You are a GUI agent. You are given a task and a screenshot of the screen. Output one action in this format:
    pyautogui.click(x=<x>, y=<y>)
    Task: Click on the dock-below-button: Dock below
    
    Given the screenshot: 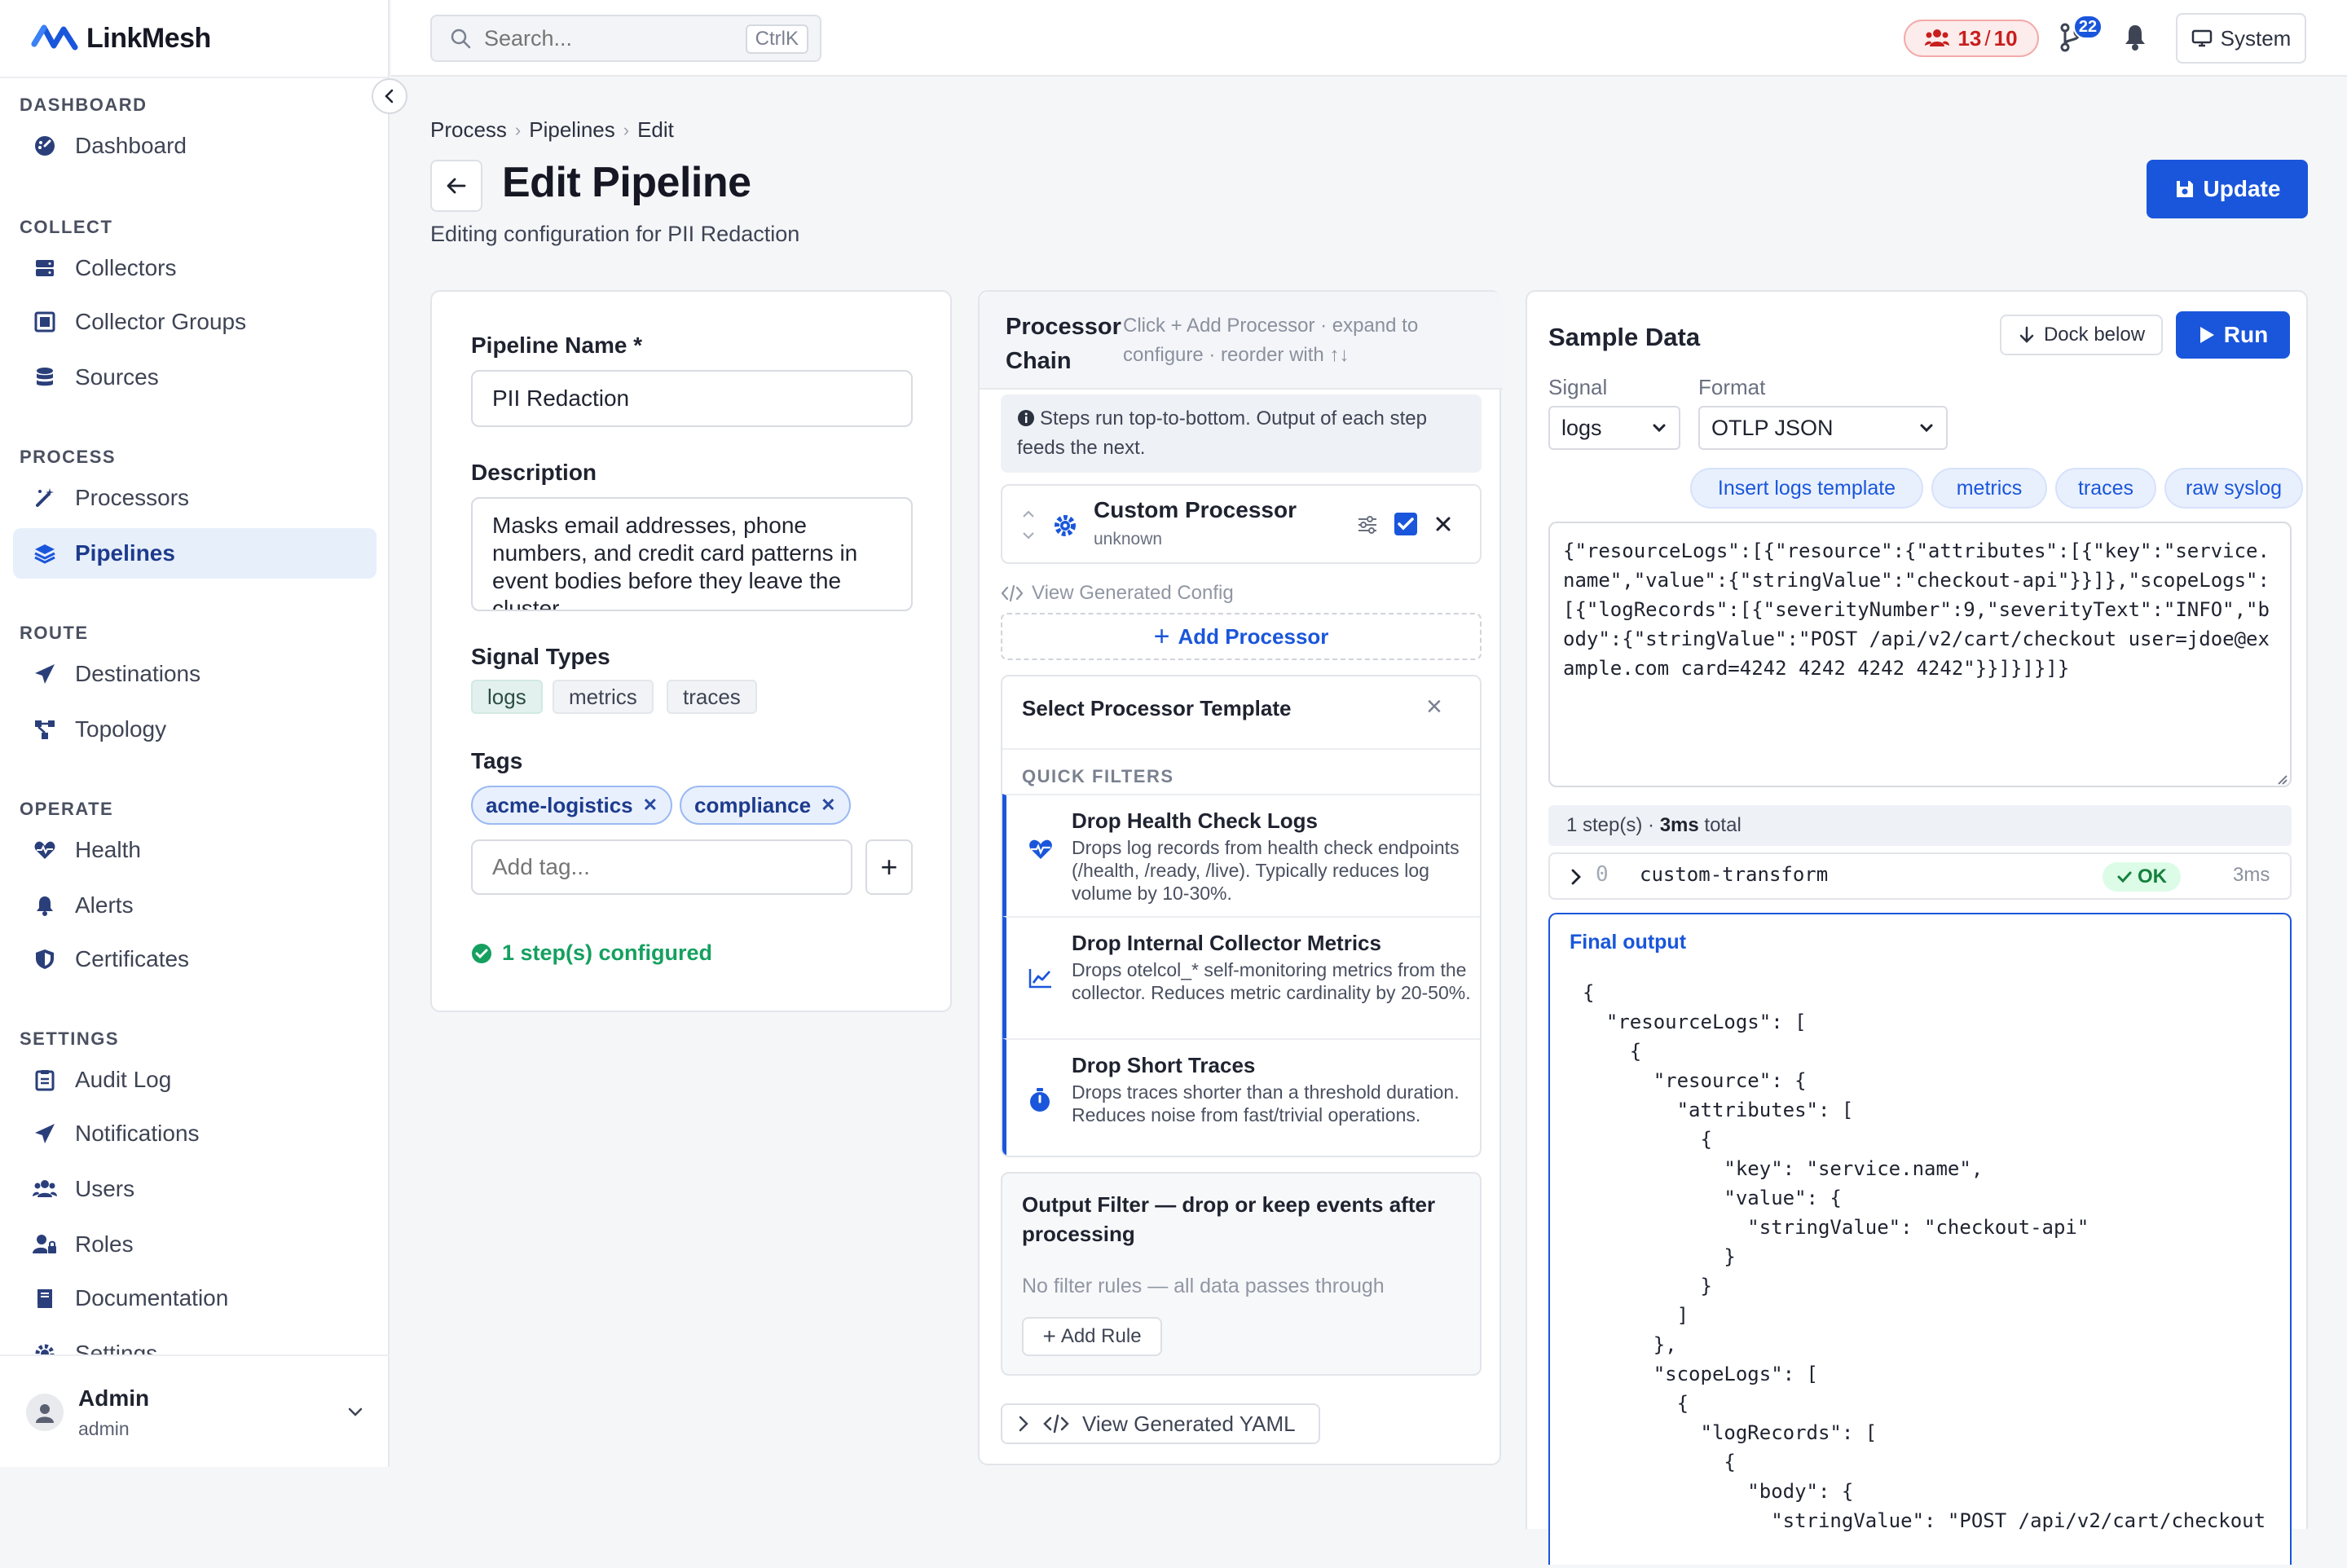 What is the action you would take?
    pyautogui.click(x=2081, y=335)
    